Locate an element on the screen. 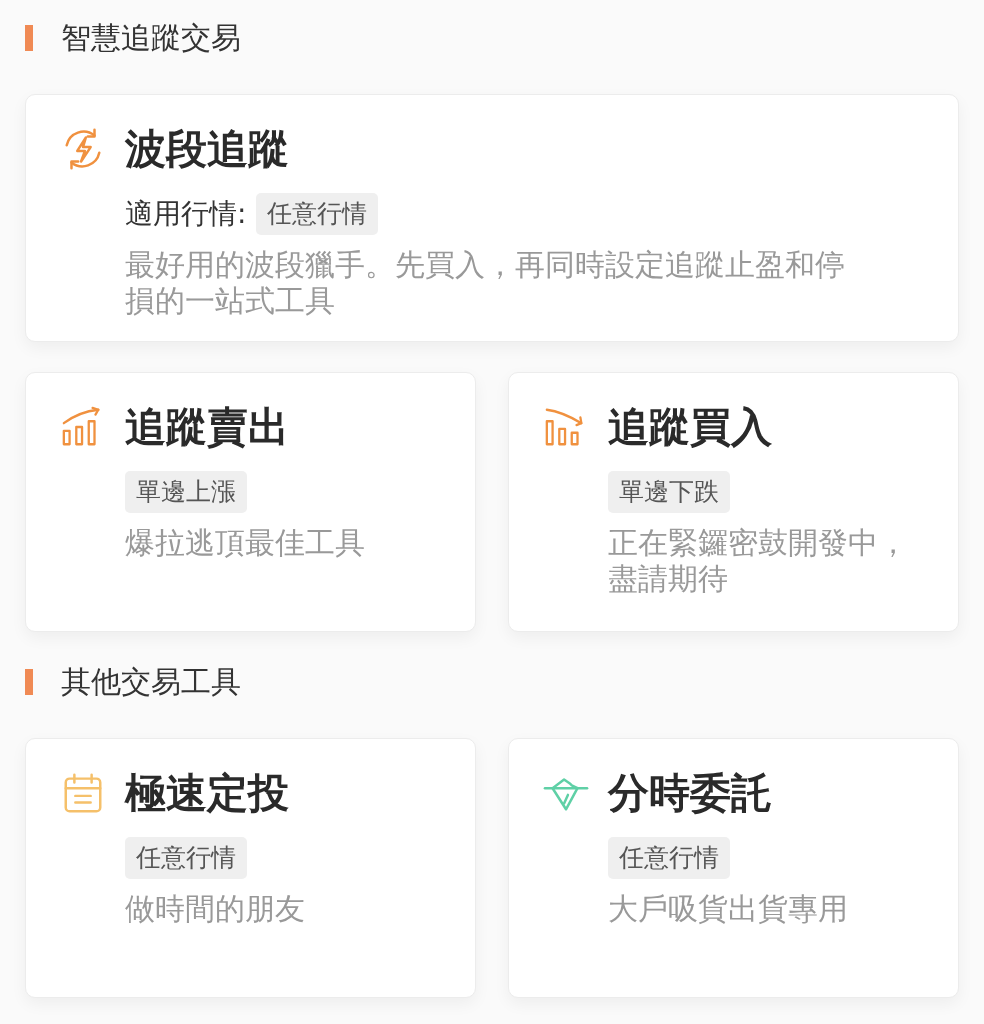  tool-card: 追蹤買入 單邊下跌 正在緊鑼密鼓開發中，盡請期待 is located at coordinates (733, 502).